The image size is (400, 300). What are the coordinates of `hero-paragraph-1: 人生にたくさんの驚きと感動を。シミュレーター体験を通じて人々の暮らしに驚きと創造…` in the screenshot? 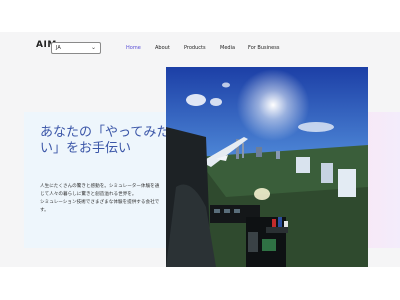 It's located at (100, 190).